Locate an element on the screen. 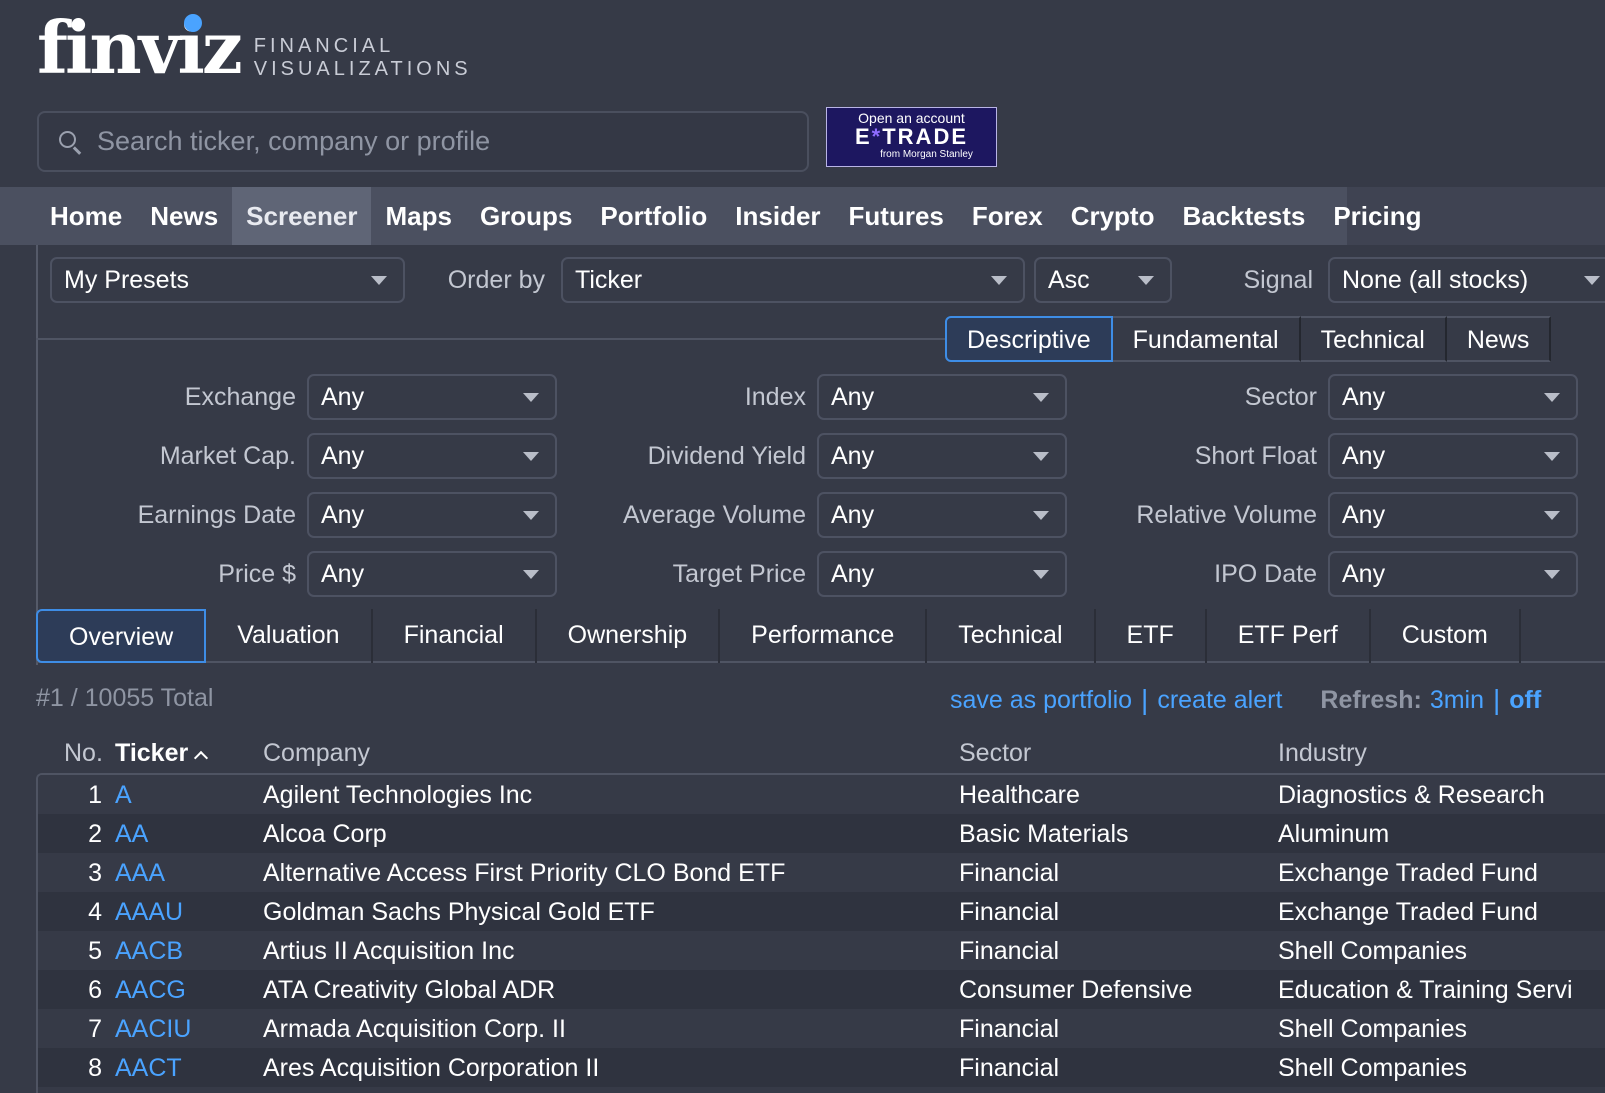  nav-item-crypto: Crypto is located at coordinates (1113, 216).